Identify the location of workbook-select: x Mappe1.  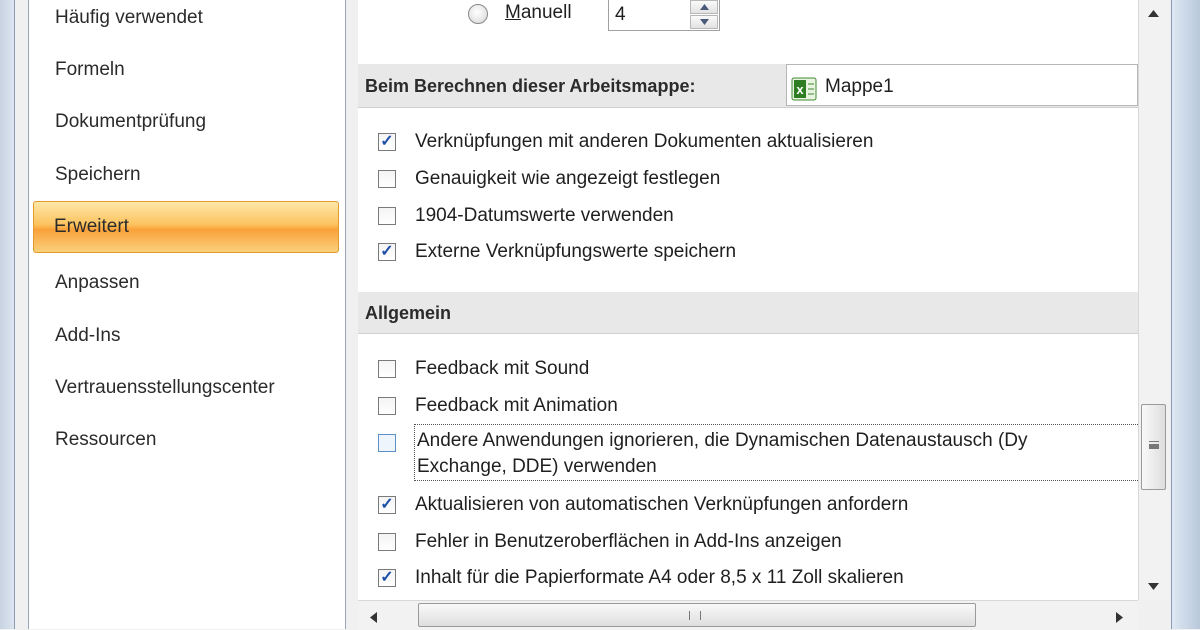
(962, 85).